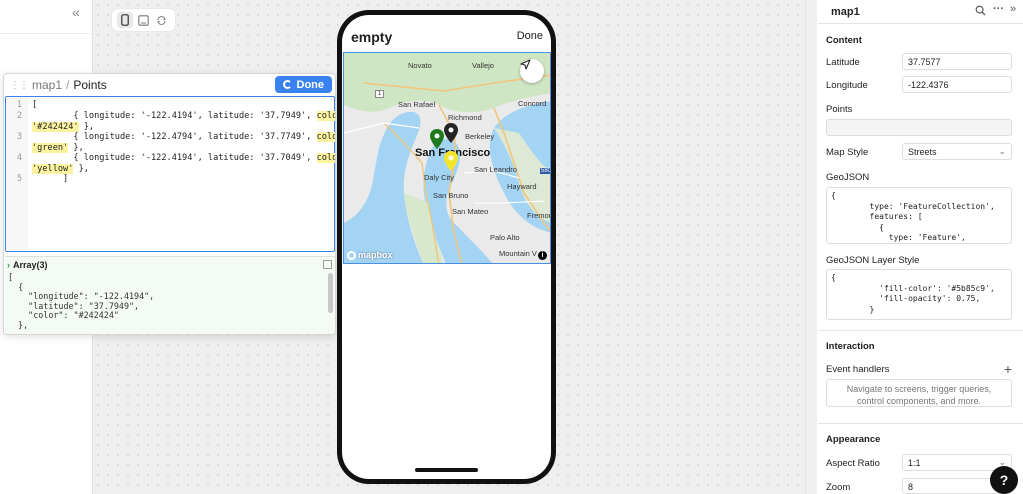 The height and width of the screenshot is (494, 1023). Describe the element at coordinates (1002, 151) in the screenshot. I see `chevron-down-icon: ⌄` at that location.